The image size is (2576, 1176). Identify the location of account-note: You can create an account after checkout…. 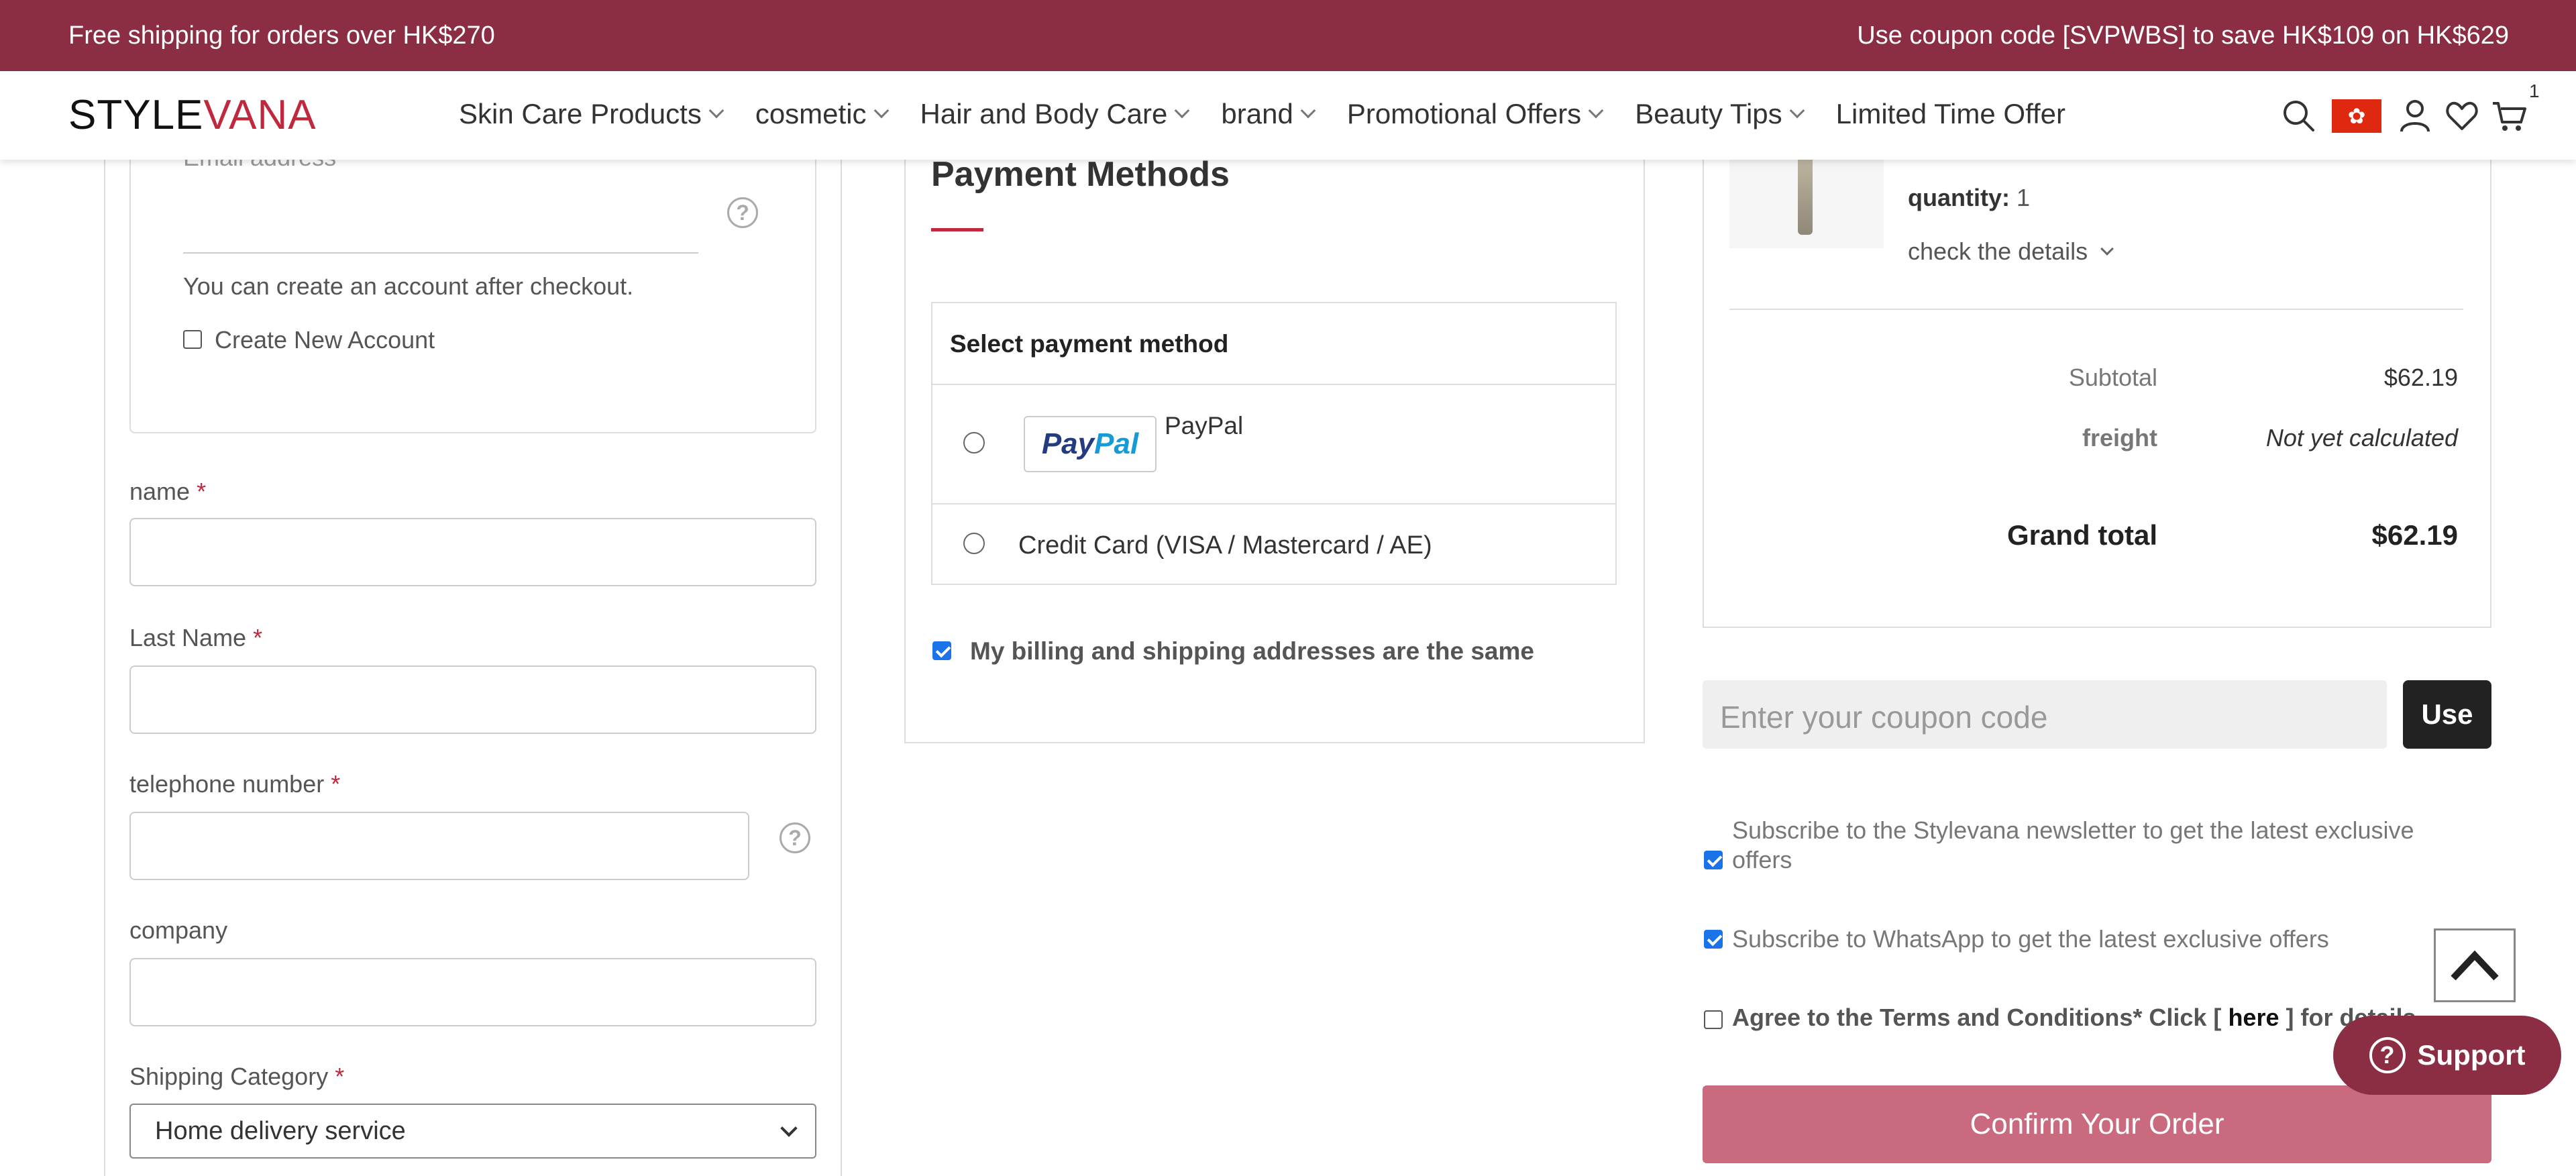
(408, 286).